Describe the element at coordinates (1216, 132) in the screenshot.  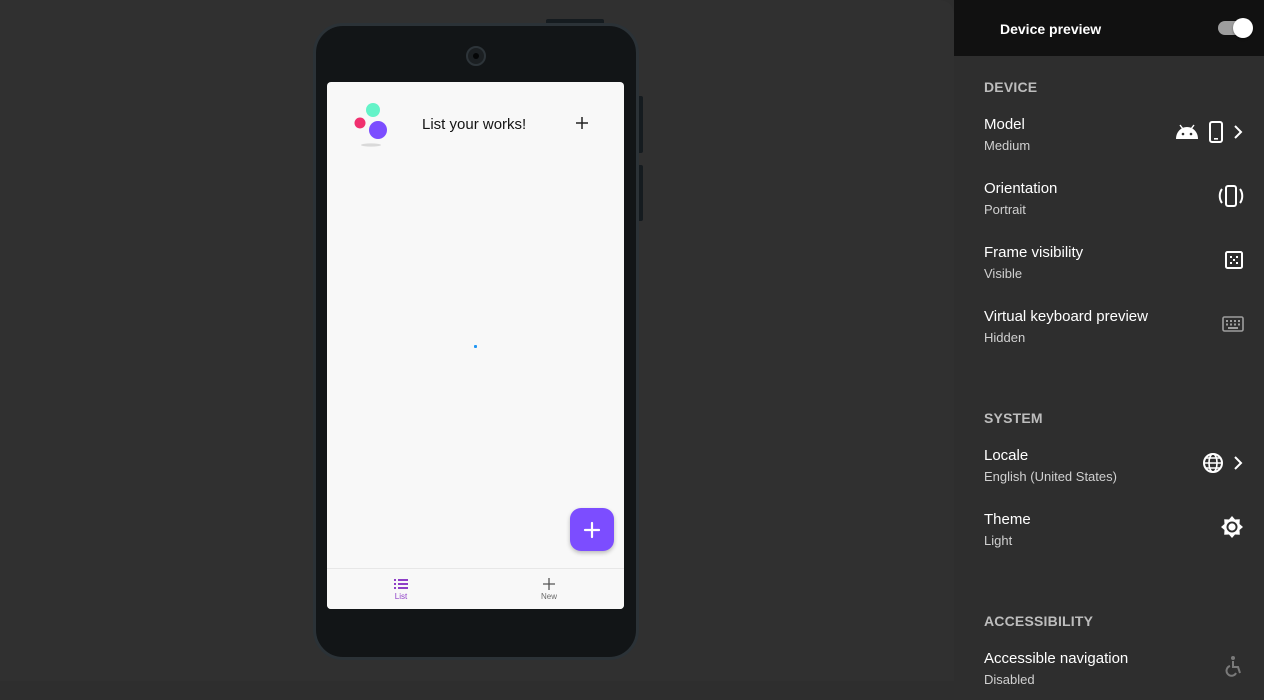
I see `phone-icon` at that location.